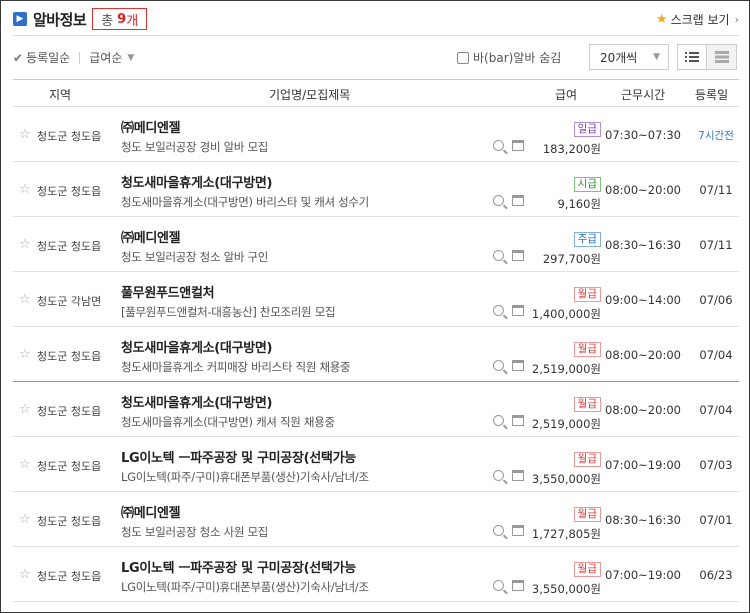 This screenshot has width=750, height=613. What do you see at coordinates (716, 300) in the screenshot?
I see `row-registered-date: 07/06` at bounding box center [716, 300].